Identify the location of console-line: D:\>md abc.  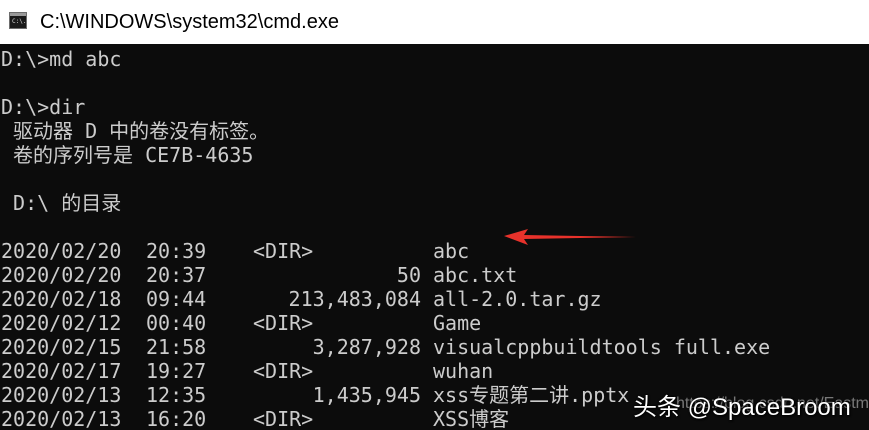
(61, 59).